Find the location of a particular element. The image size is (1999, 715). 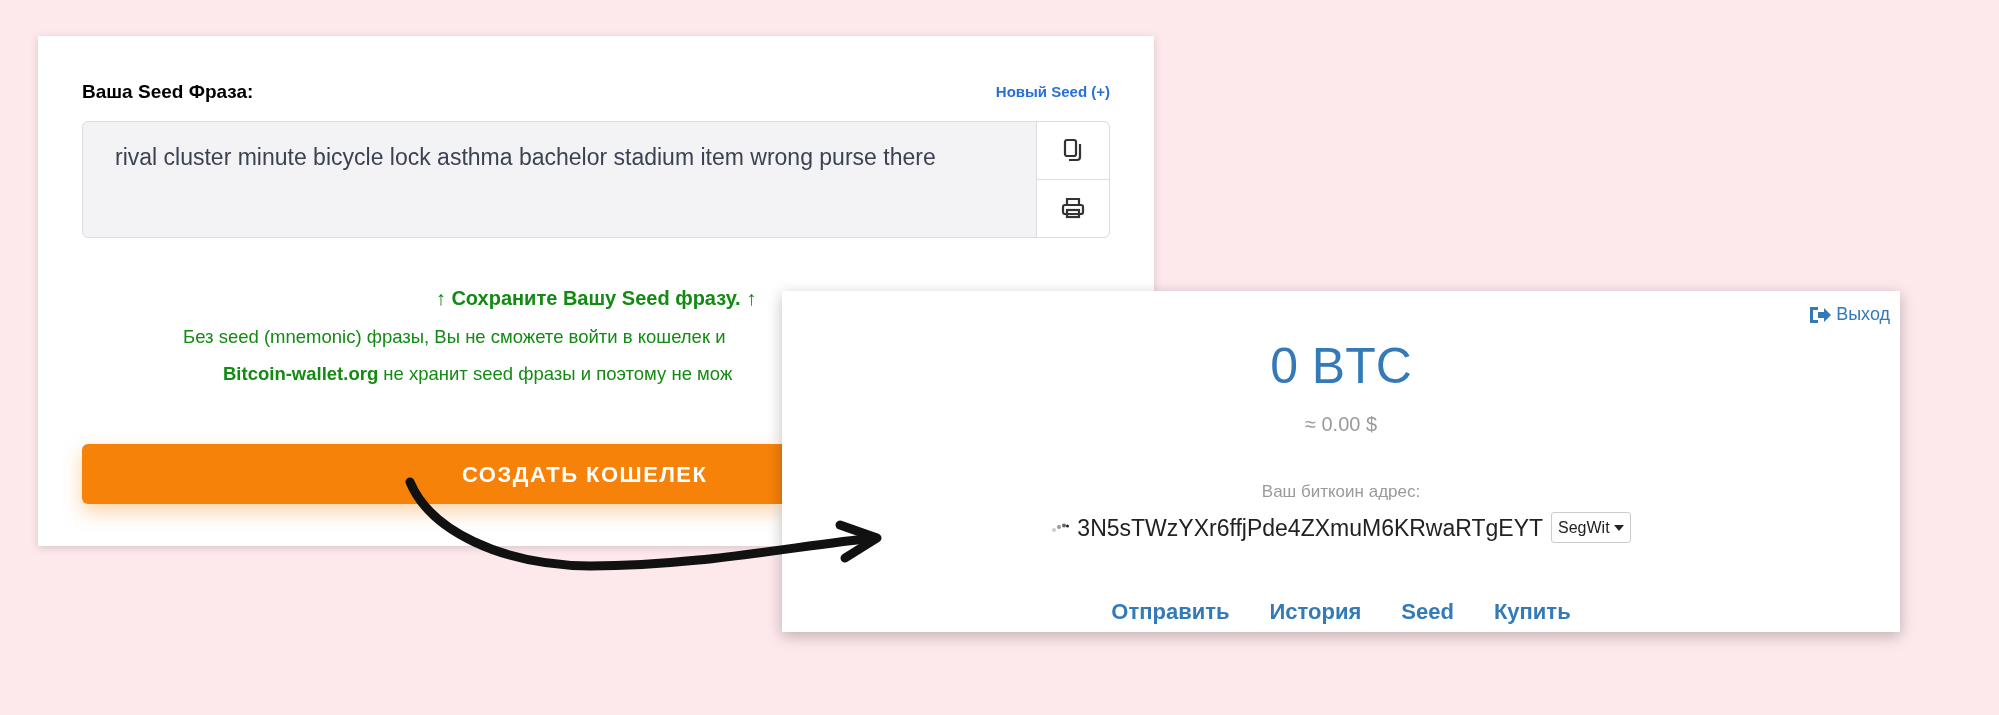

notice-text: Bitcoin-wallet.org не хранит seed фразы и поэтому не мож is located at coordinates (478, 374).